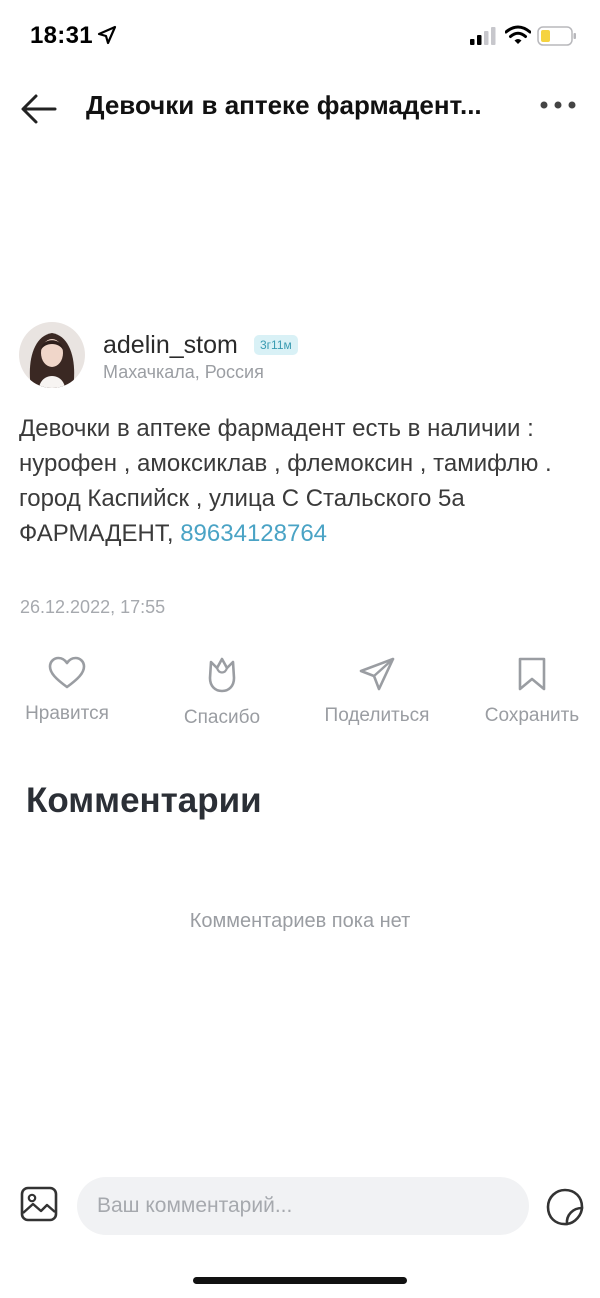  What do you see at coordinates (565, 1207) in the screenshot?
I see `sticker-icon` at bounding box center [565, 1207].